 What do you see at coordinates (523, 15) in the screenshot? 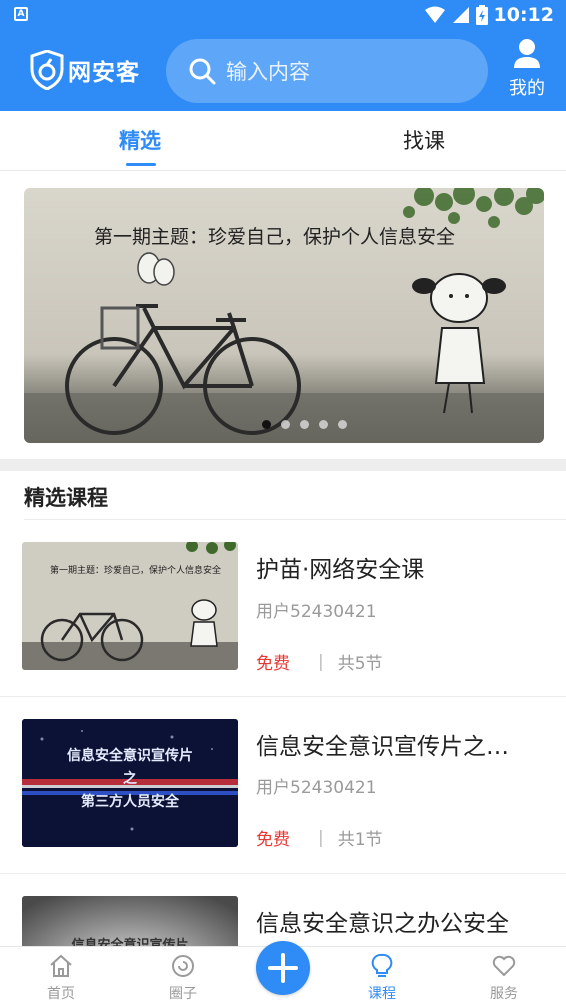
I see `clock: 10:12` at bounding box center [523, 15].